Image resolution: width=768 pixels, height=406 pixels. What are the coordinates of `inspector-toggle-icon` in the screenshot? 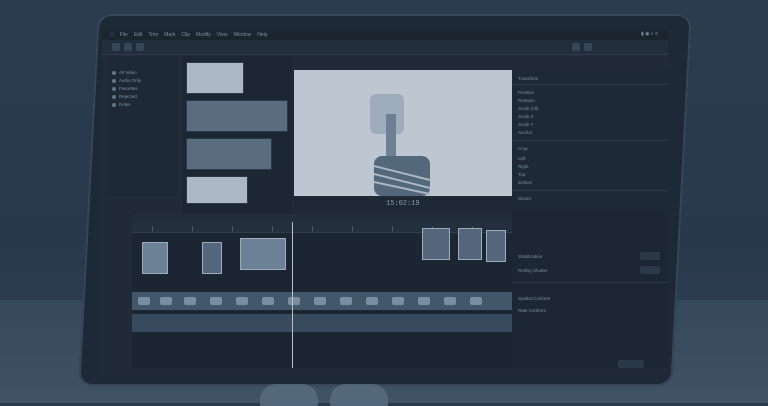 It's located at (576, 47).